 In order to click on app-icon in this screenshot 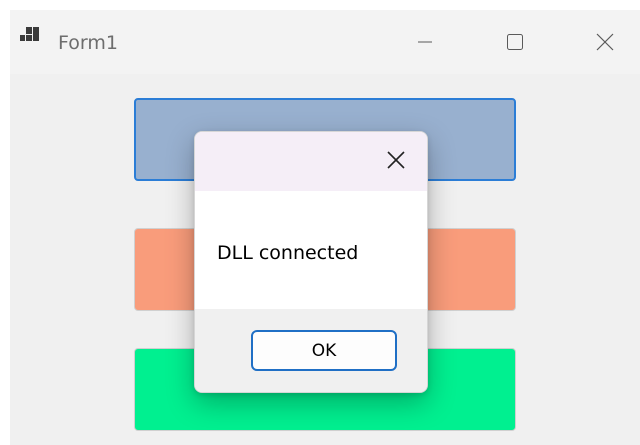, I will do `click(30, 37)`.